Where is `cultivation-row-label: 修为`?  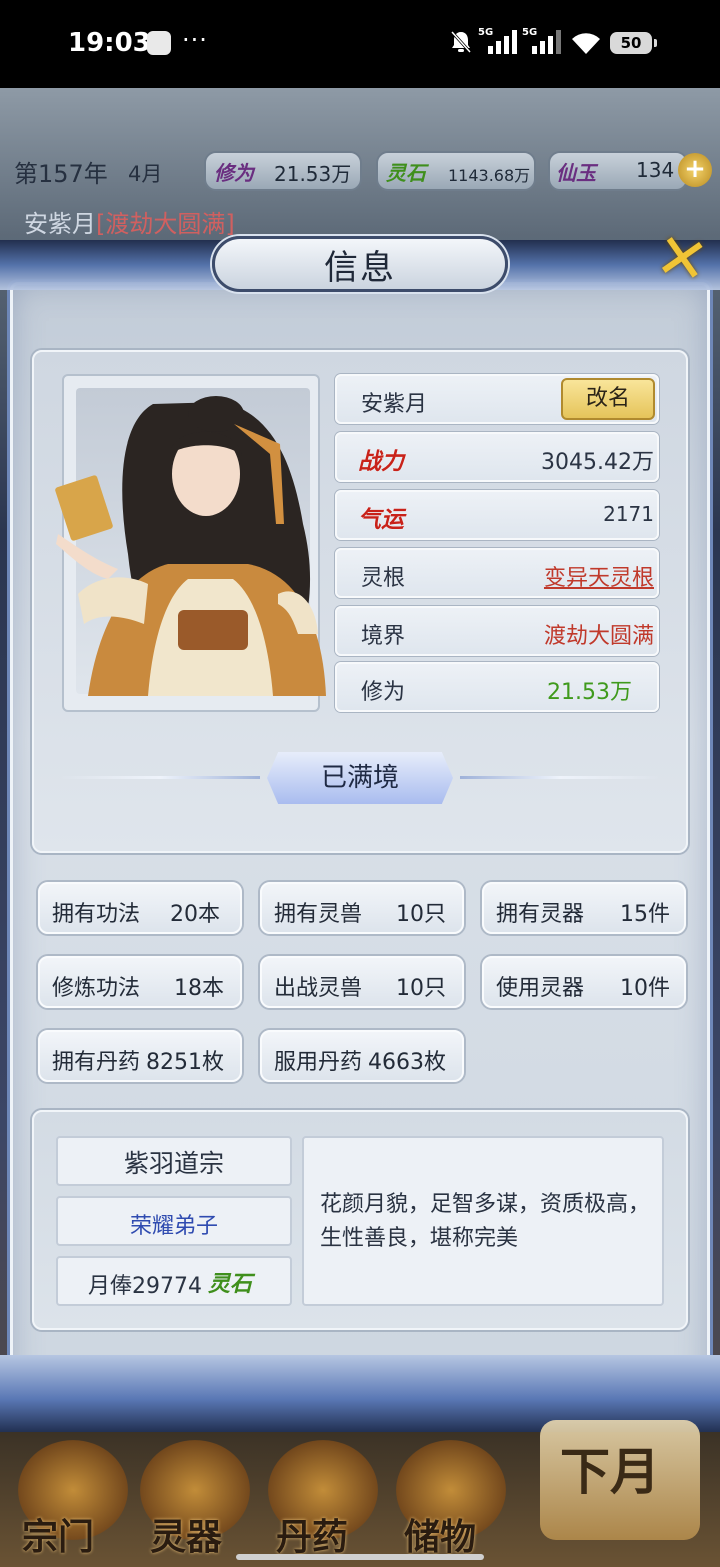
cultivation-row-label: 修为 is located at coordinates (383, 692).